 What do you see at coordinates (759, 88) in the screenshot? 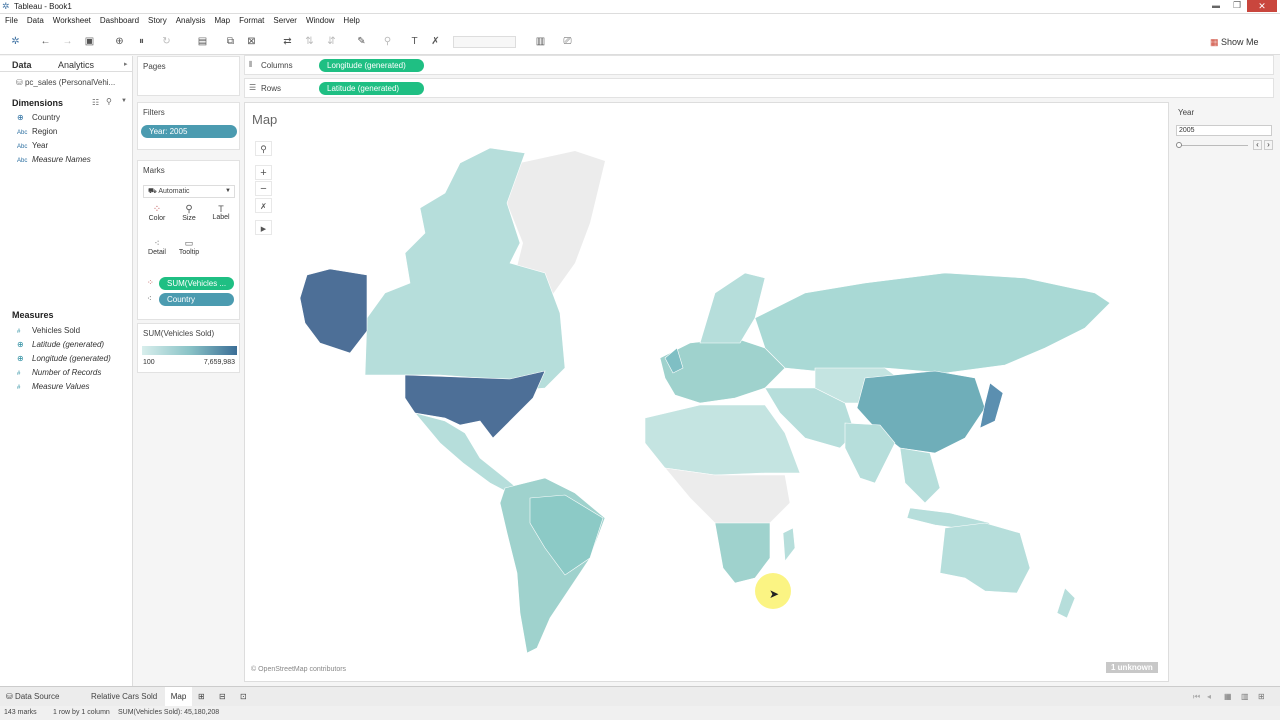
I see `rows-shelf: ☰ Rows Latitude (generated)` at bounding box center [759, 88].